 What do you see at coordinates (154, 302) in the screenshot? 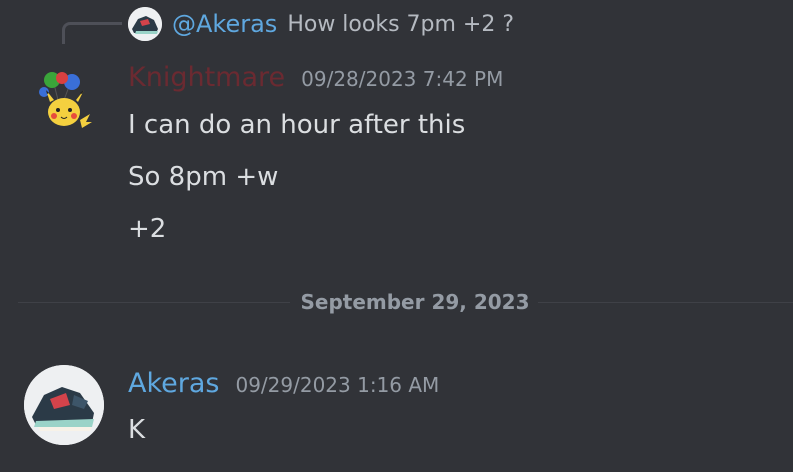
I see `date-divider-line-left` at bounding box center [154, 302].